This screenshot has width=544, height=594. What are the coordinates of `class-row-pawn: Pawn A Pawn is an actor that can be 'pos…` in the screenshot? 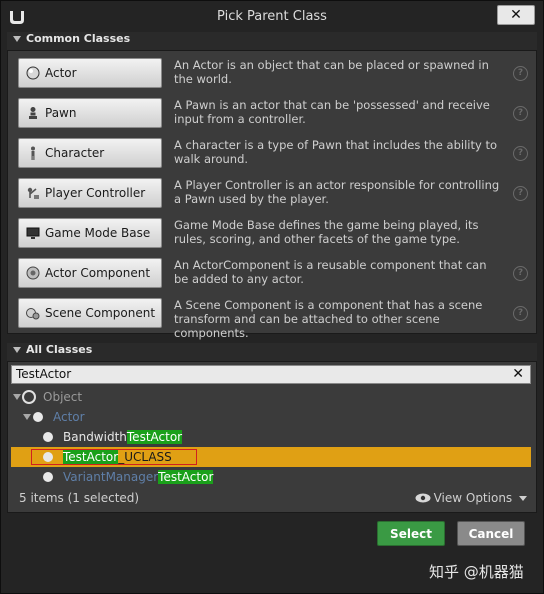 It's located at (273, 114).